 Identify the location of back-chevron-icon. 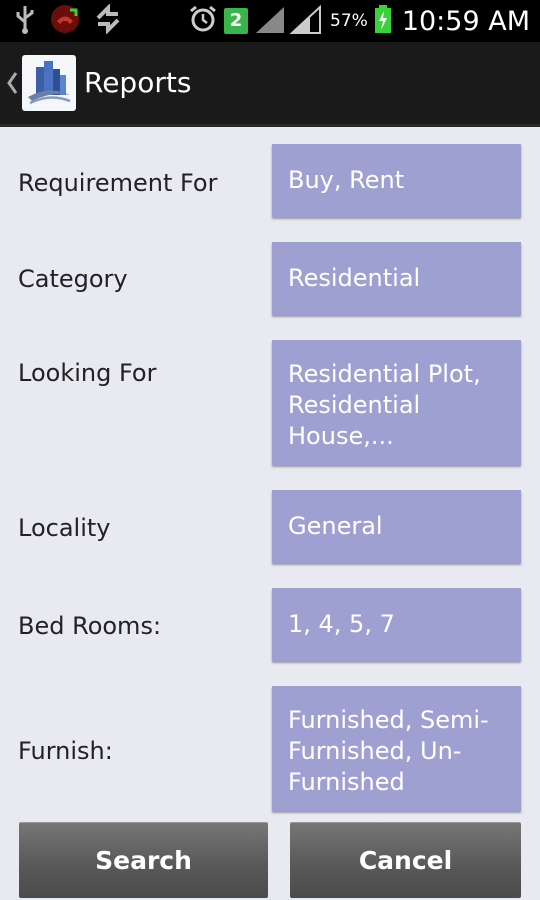
(12, 85).